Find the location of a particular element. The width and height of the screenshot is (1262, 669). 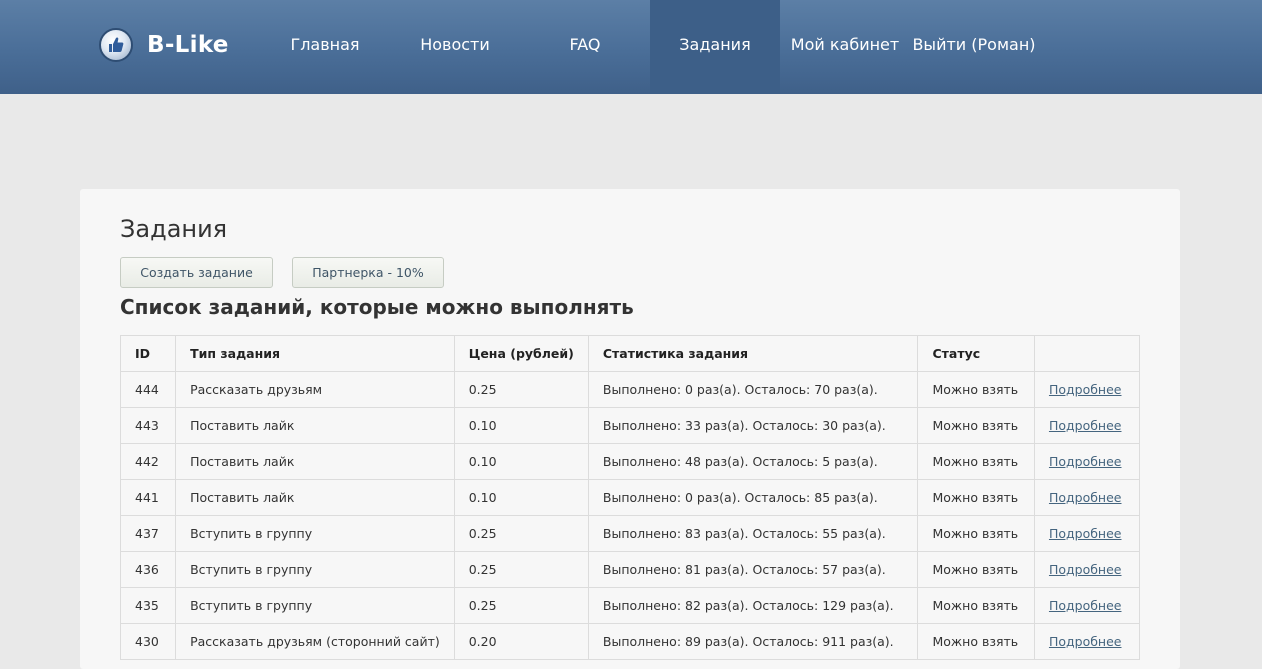

task-id: 441 is located at coordinates (148, 497).